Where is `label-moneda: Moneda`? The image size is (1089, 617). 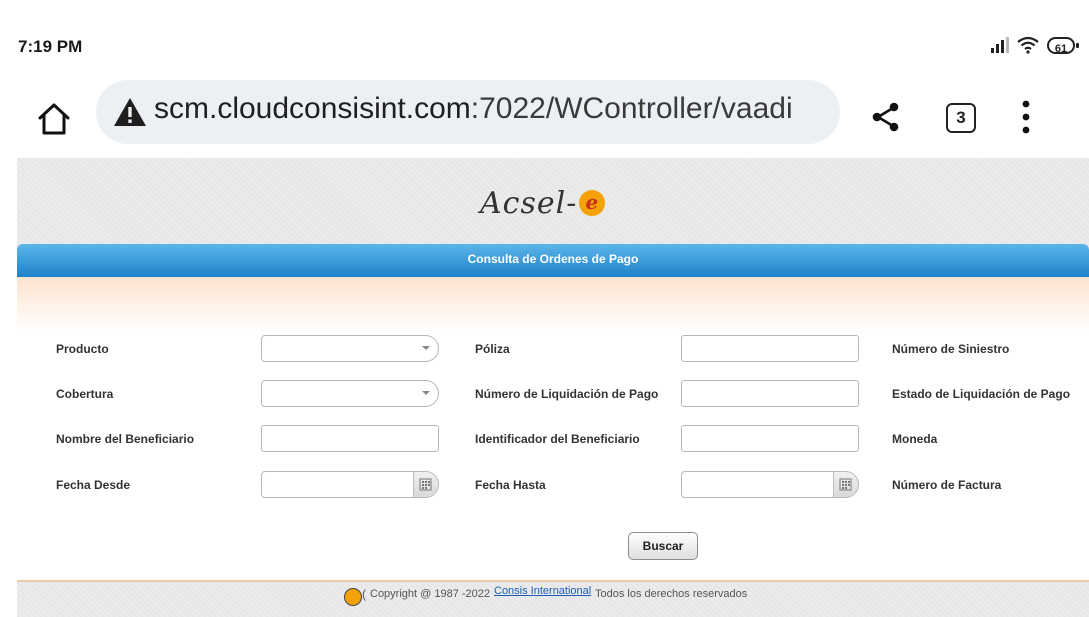 label-moneda: Moneda is located at coordinates (915, 439).